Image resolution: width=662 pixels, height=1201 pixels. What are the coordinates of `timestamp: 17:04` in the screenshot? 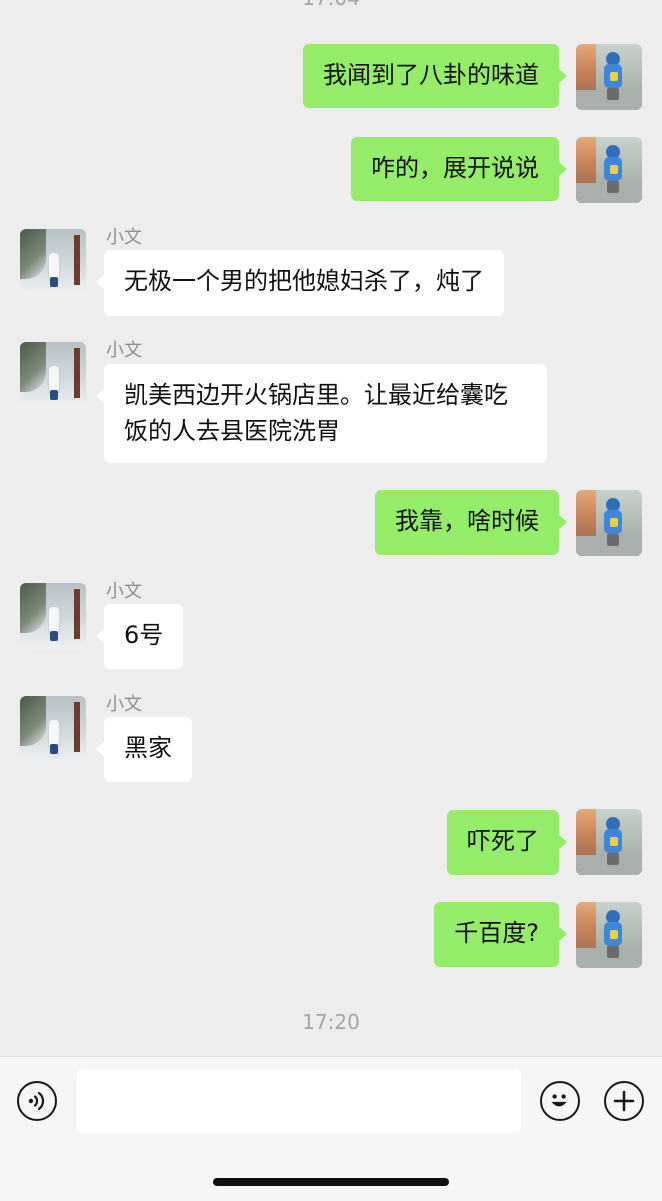 It's located at (331, 5).